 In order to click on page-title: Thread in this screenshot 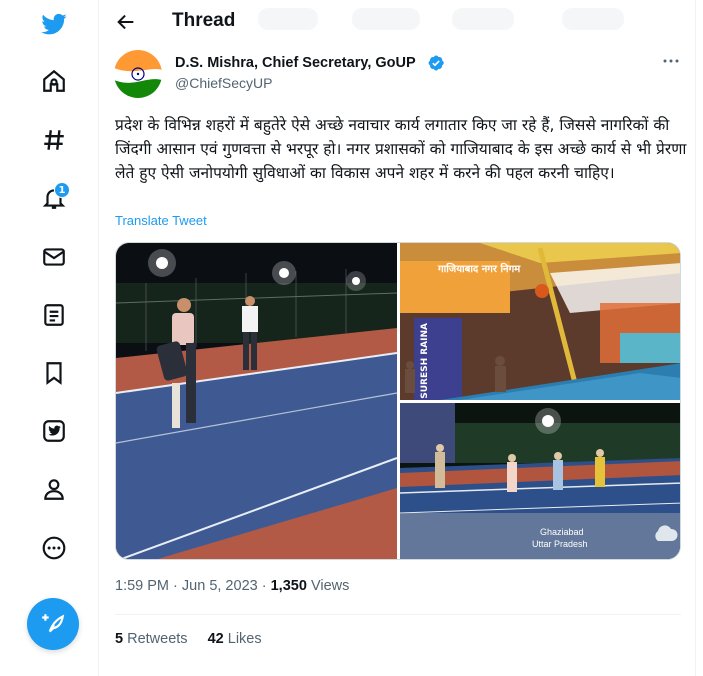, I will do `click(204, 20)`.